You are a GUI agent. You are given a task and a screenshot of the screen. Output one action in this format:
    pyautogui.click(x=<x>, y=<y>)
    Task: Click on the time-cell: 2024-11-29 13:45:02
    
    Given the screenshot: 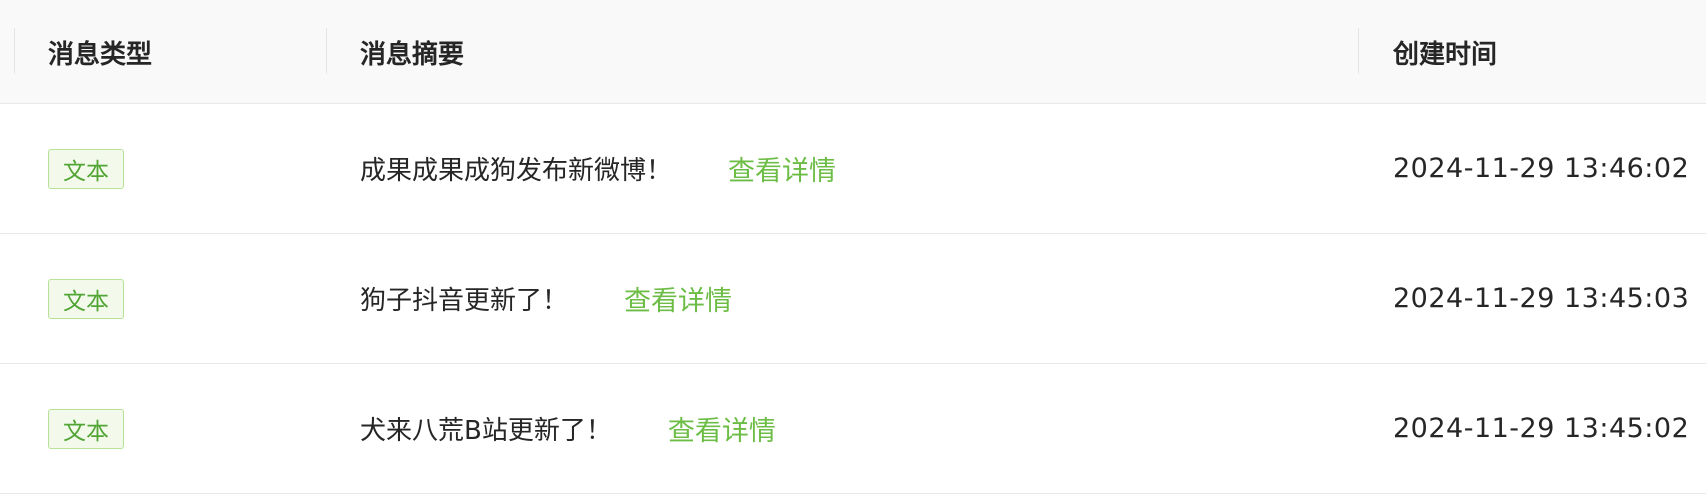 What is the action you would take?
    pyautogui.click(x=1541, y=428)
    